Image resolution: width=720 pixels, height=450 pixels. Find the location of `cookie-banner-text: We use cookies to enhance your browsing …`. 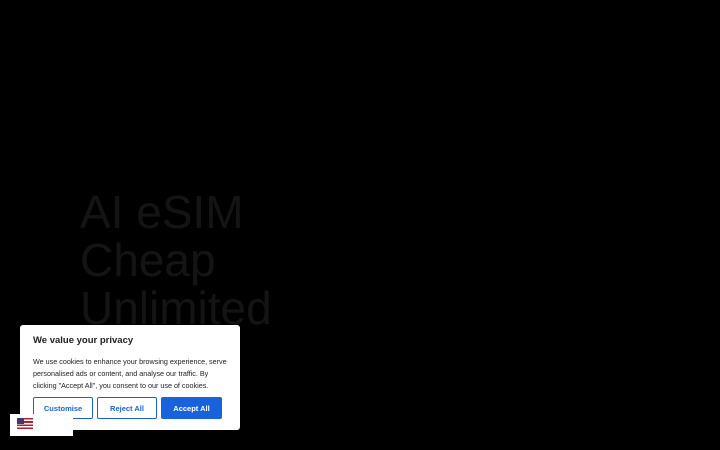

cookie-banner-text: We use cookies to enhance your browsing … is located at coordinates (130, 373).